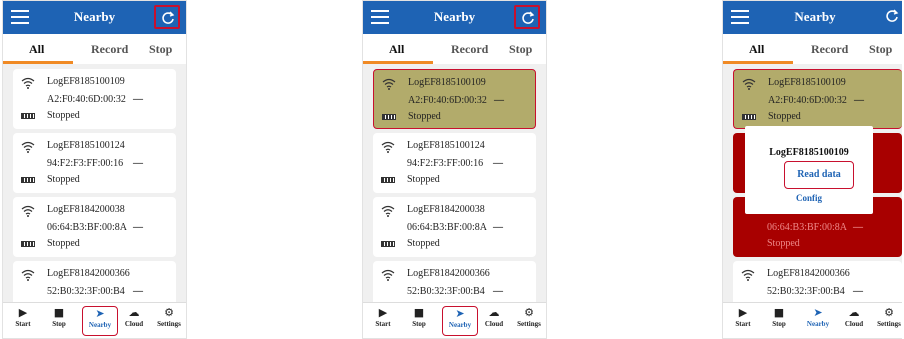  I want to click on tab-bar: All Record Stop, so click(94, 49).